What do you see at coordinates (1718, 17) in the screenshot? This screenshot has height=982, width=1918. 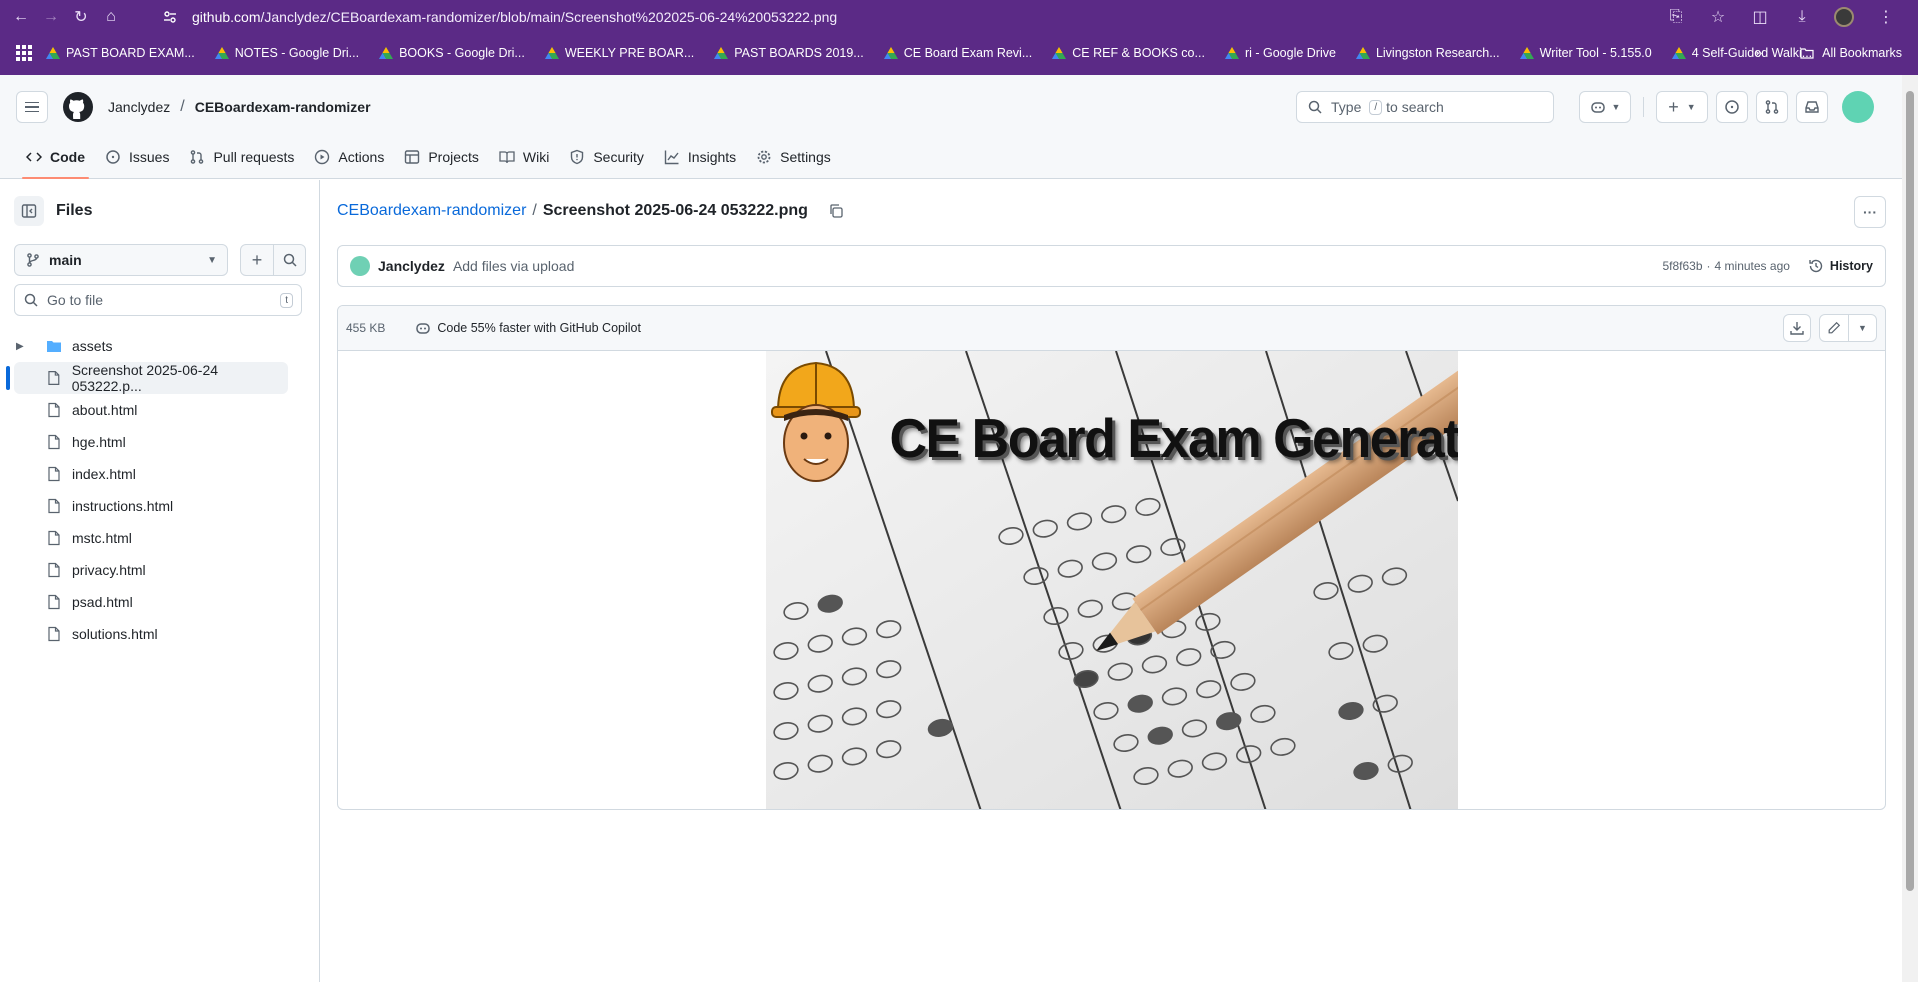 I see `bookmark-star-icon: ☆` at bounding box center [1718, 17].